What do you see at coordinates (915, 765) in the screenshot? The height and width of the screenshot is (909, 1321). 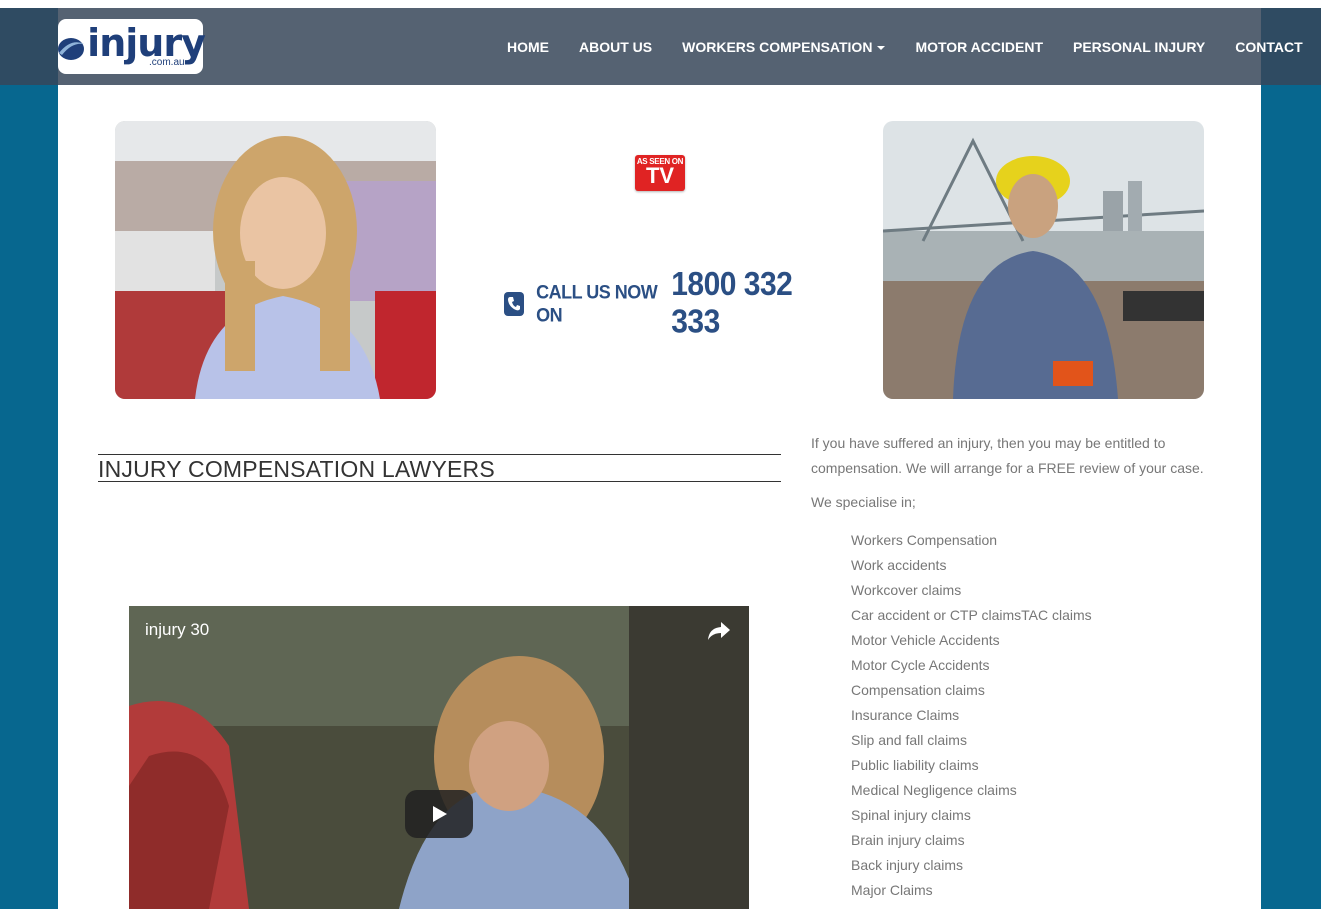 I see `list-item: Public liability claims` at bounding box center [915, 765].